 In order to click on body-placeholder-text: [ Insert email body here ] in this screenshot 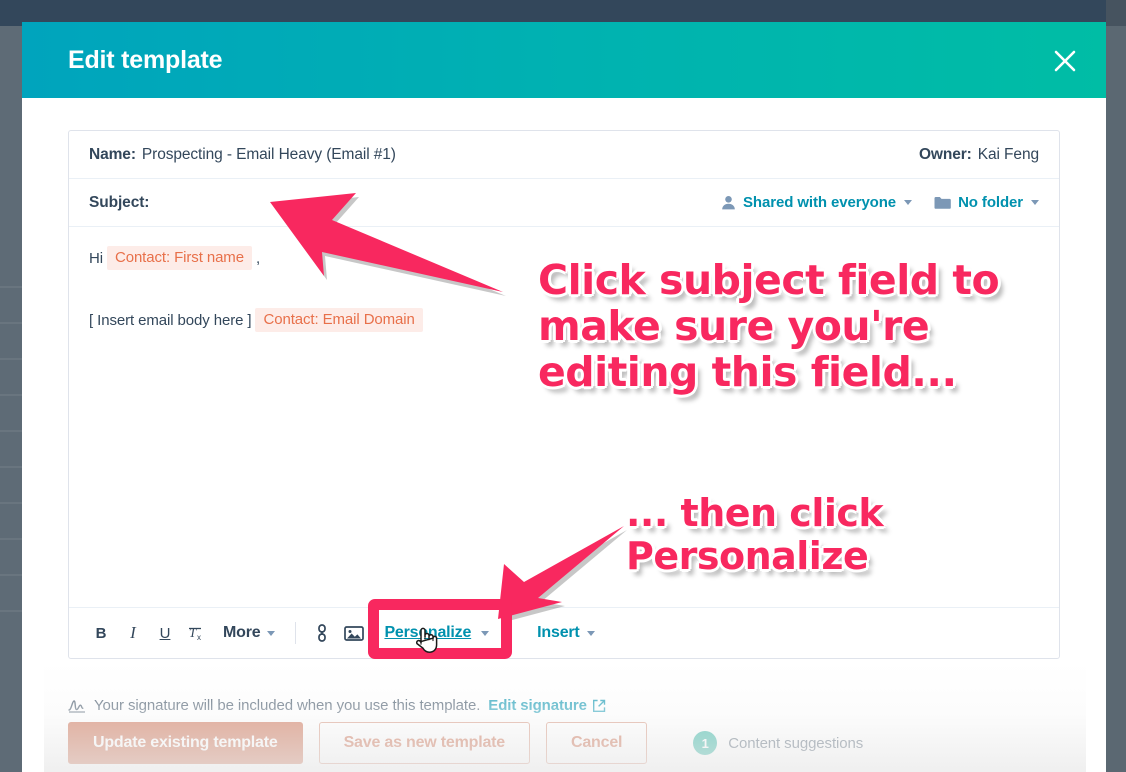, I will do `click(170, 320)`.